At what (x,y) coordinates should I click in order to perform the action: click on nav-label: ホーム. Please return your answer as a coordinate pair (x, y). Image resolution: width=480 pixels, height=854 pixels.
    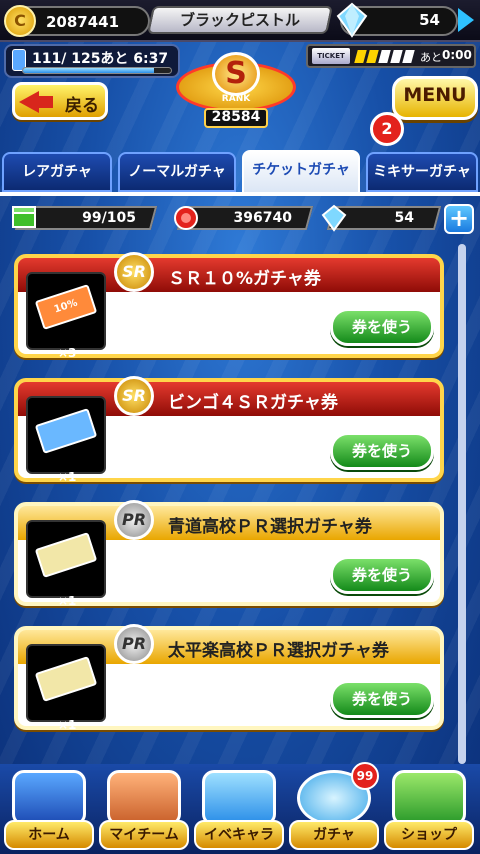
    Looking at the image, I should click on (49, 835).